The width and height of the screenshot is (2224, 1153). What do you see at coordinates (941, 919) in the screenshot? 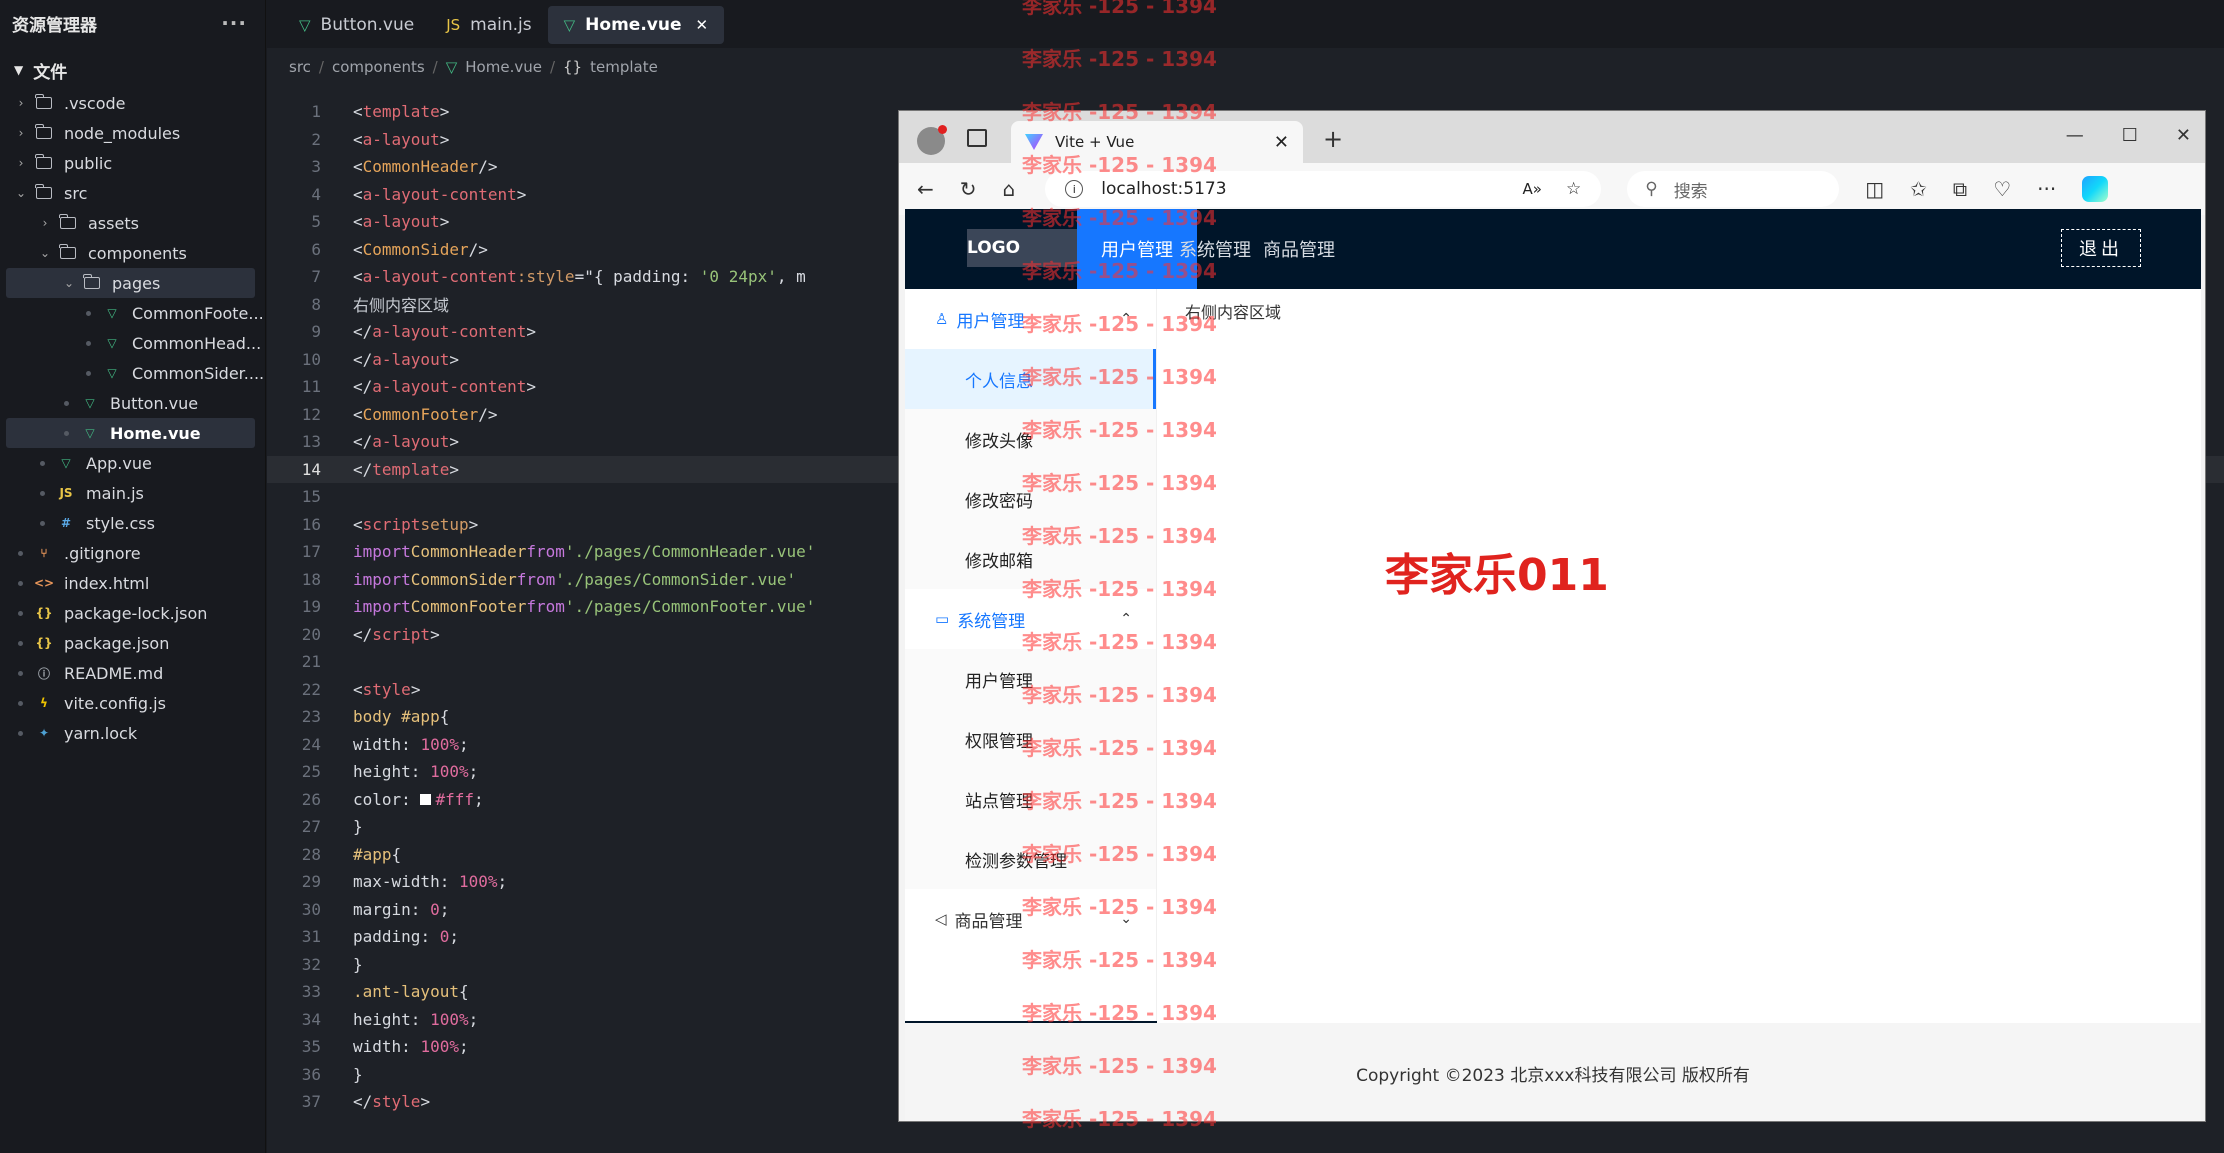
I see `notification-icon: ◁` at bounding box center [941, 919].